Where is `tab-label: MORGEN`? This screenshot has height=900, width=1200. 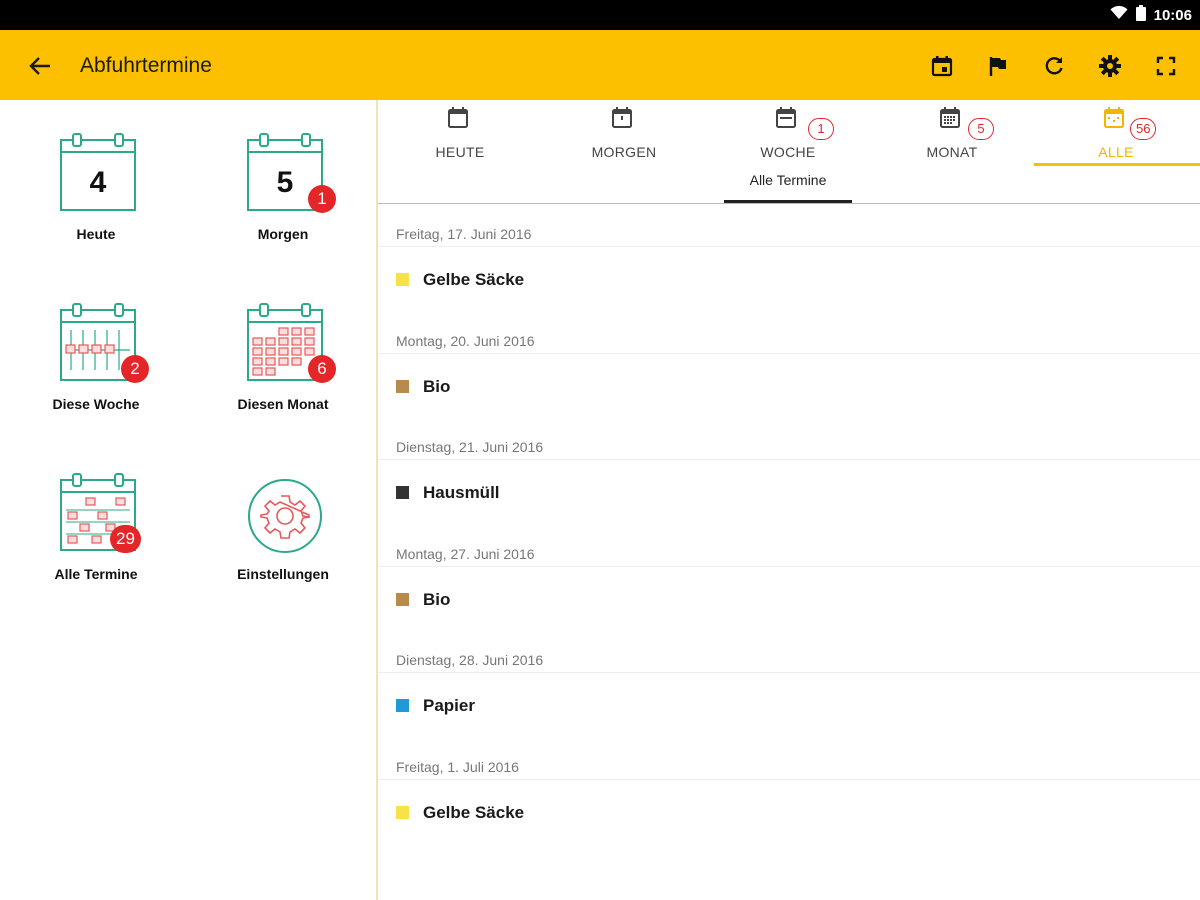 tab-label: MORGEN is located at coordinates (624, 152).